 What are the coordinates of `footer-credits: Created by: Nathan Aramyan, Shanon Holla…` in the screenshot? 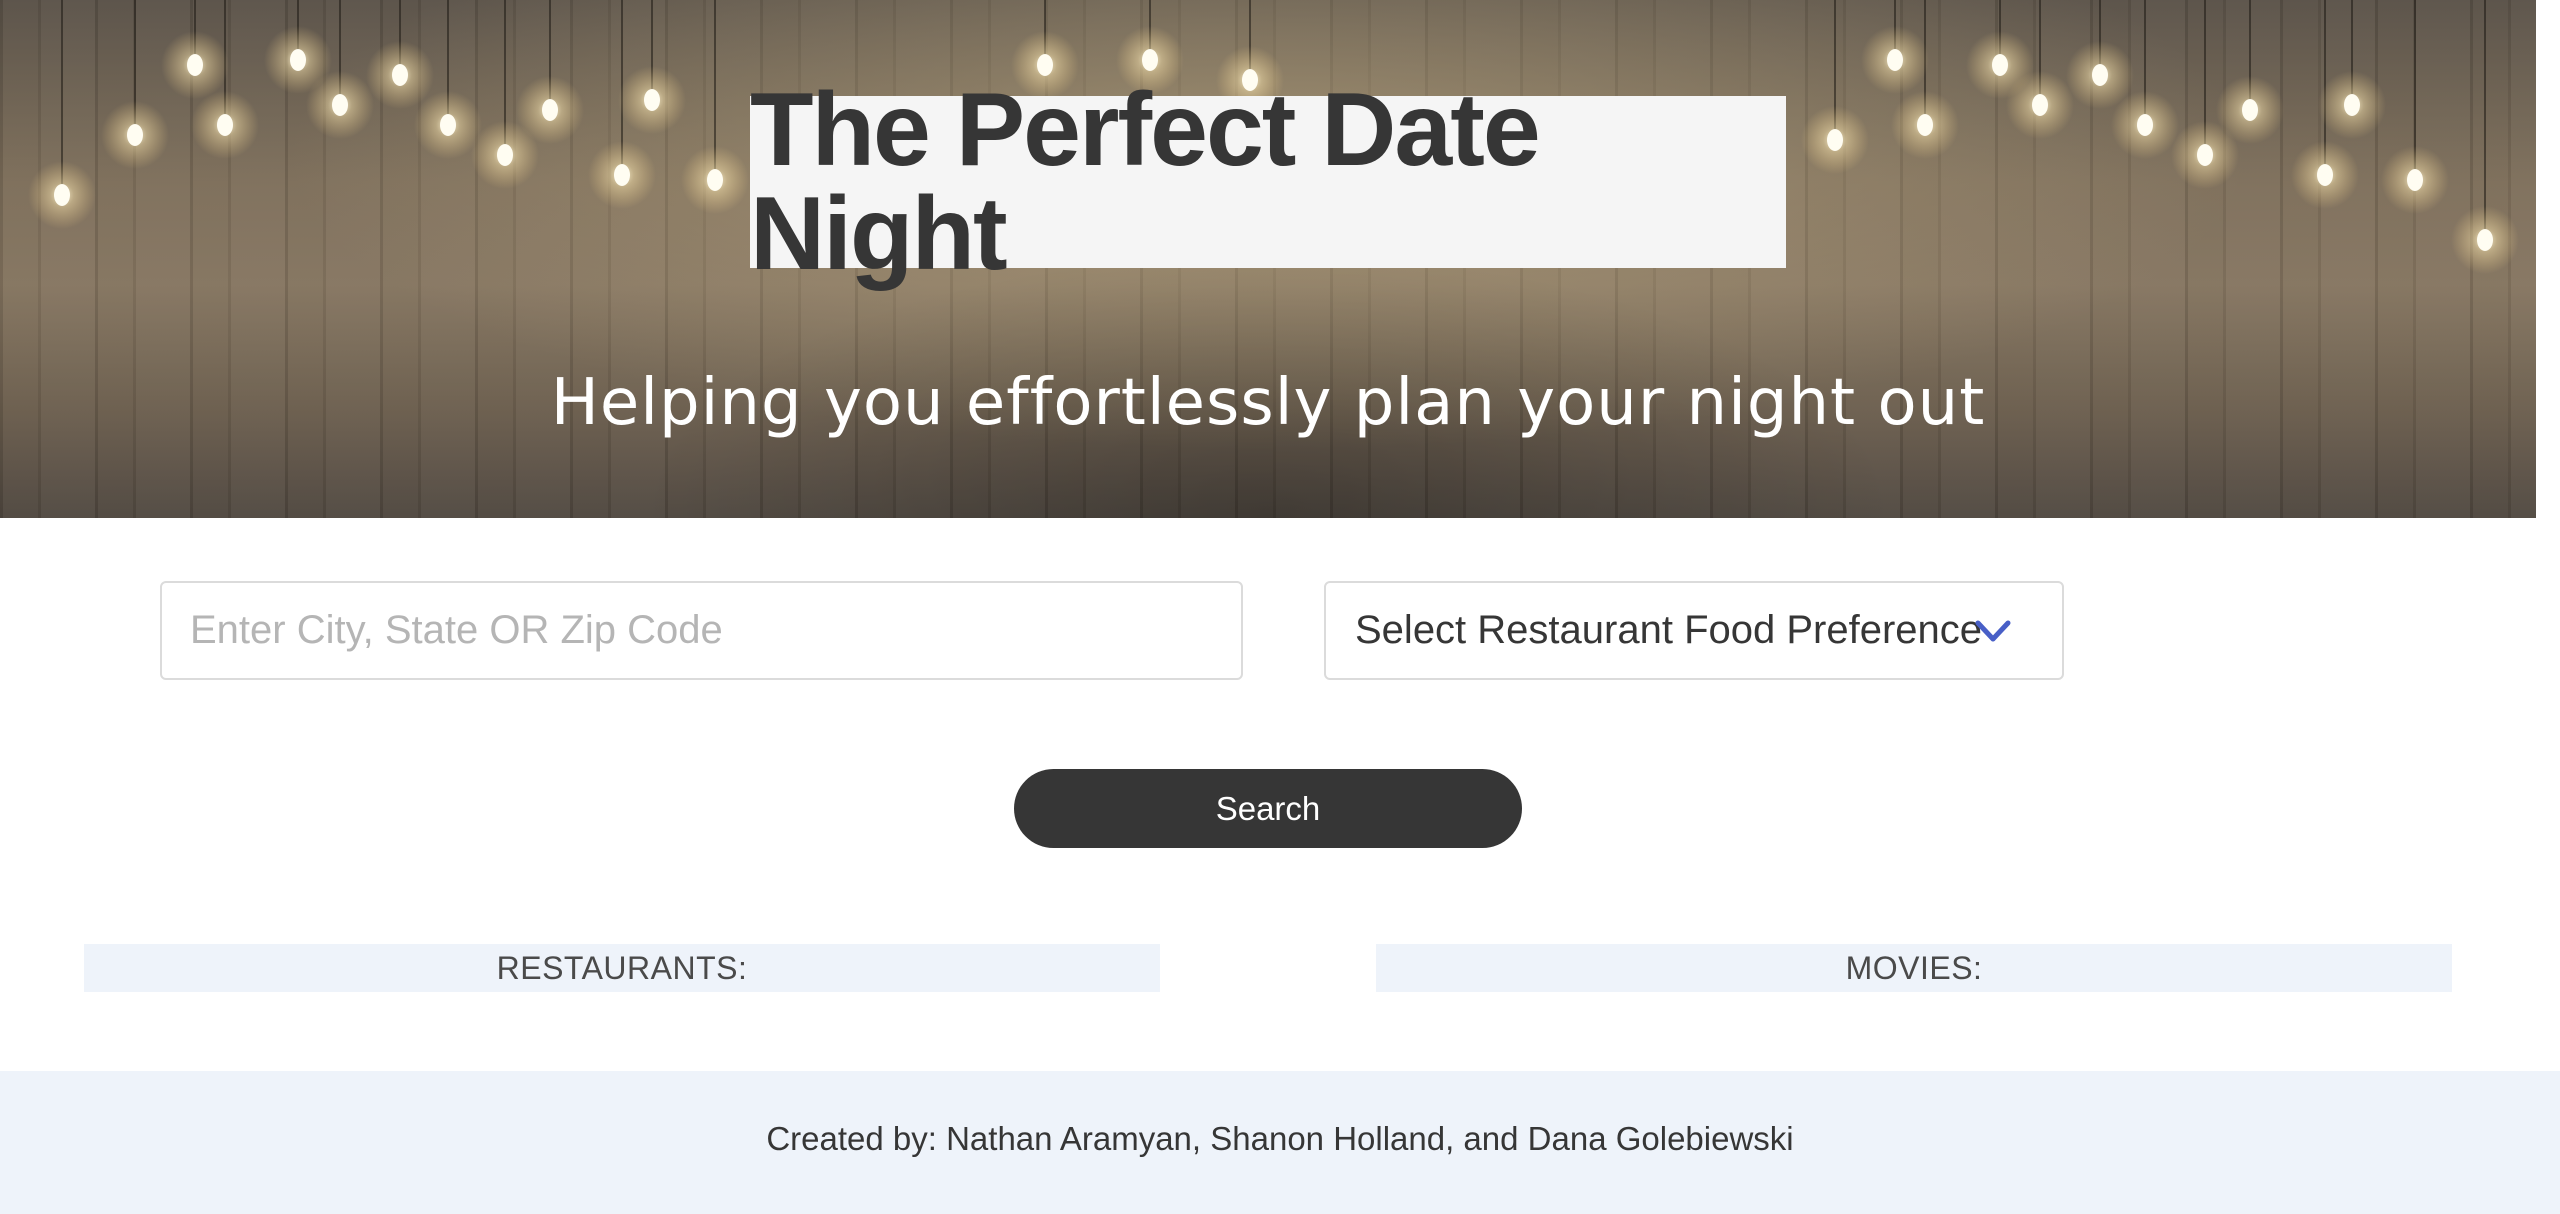 It's located at (1280, 1138).